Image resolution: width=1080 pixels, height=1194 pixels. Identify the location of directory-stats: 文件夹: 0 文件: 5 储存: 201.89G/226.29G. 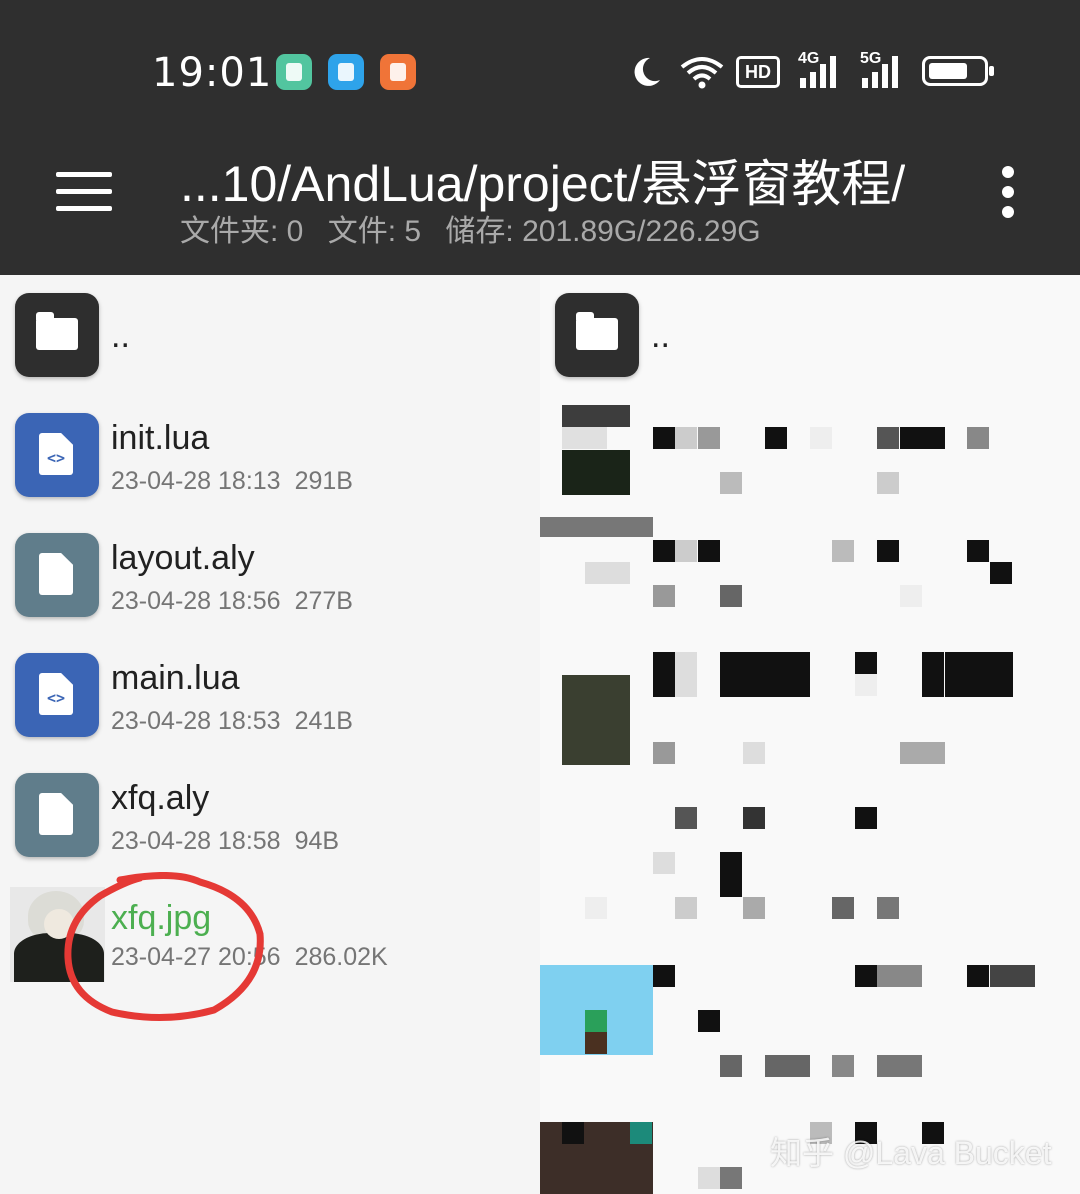
(478, 228).